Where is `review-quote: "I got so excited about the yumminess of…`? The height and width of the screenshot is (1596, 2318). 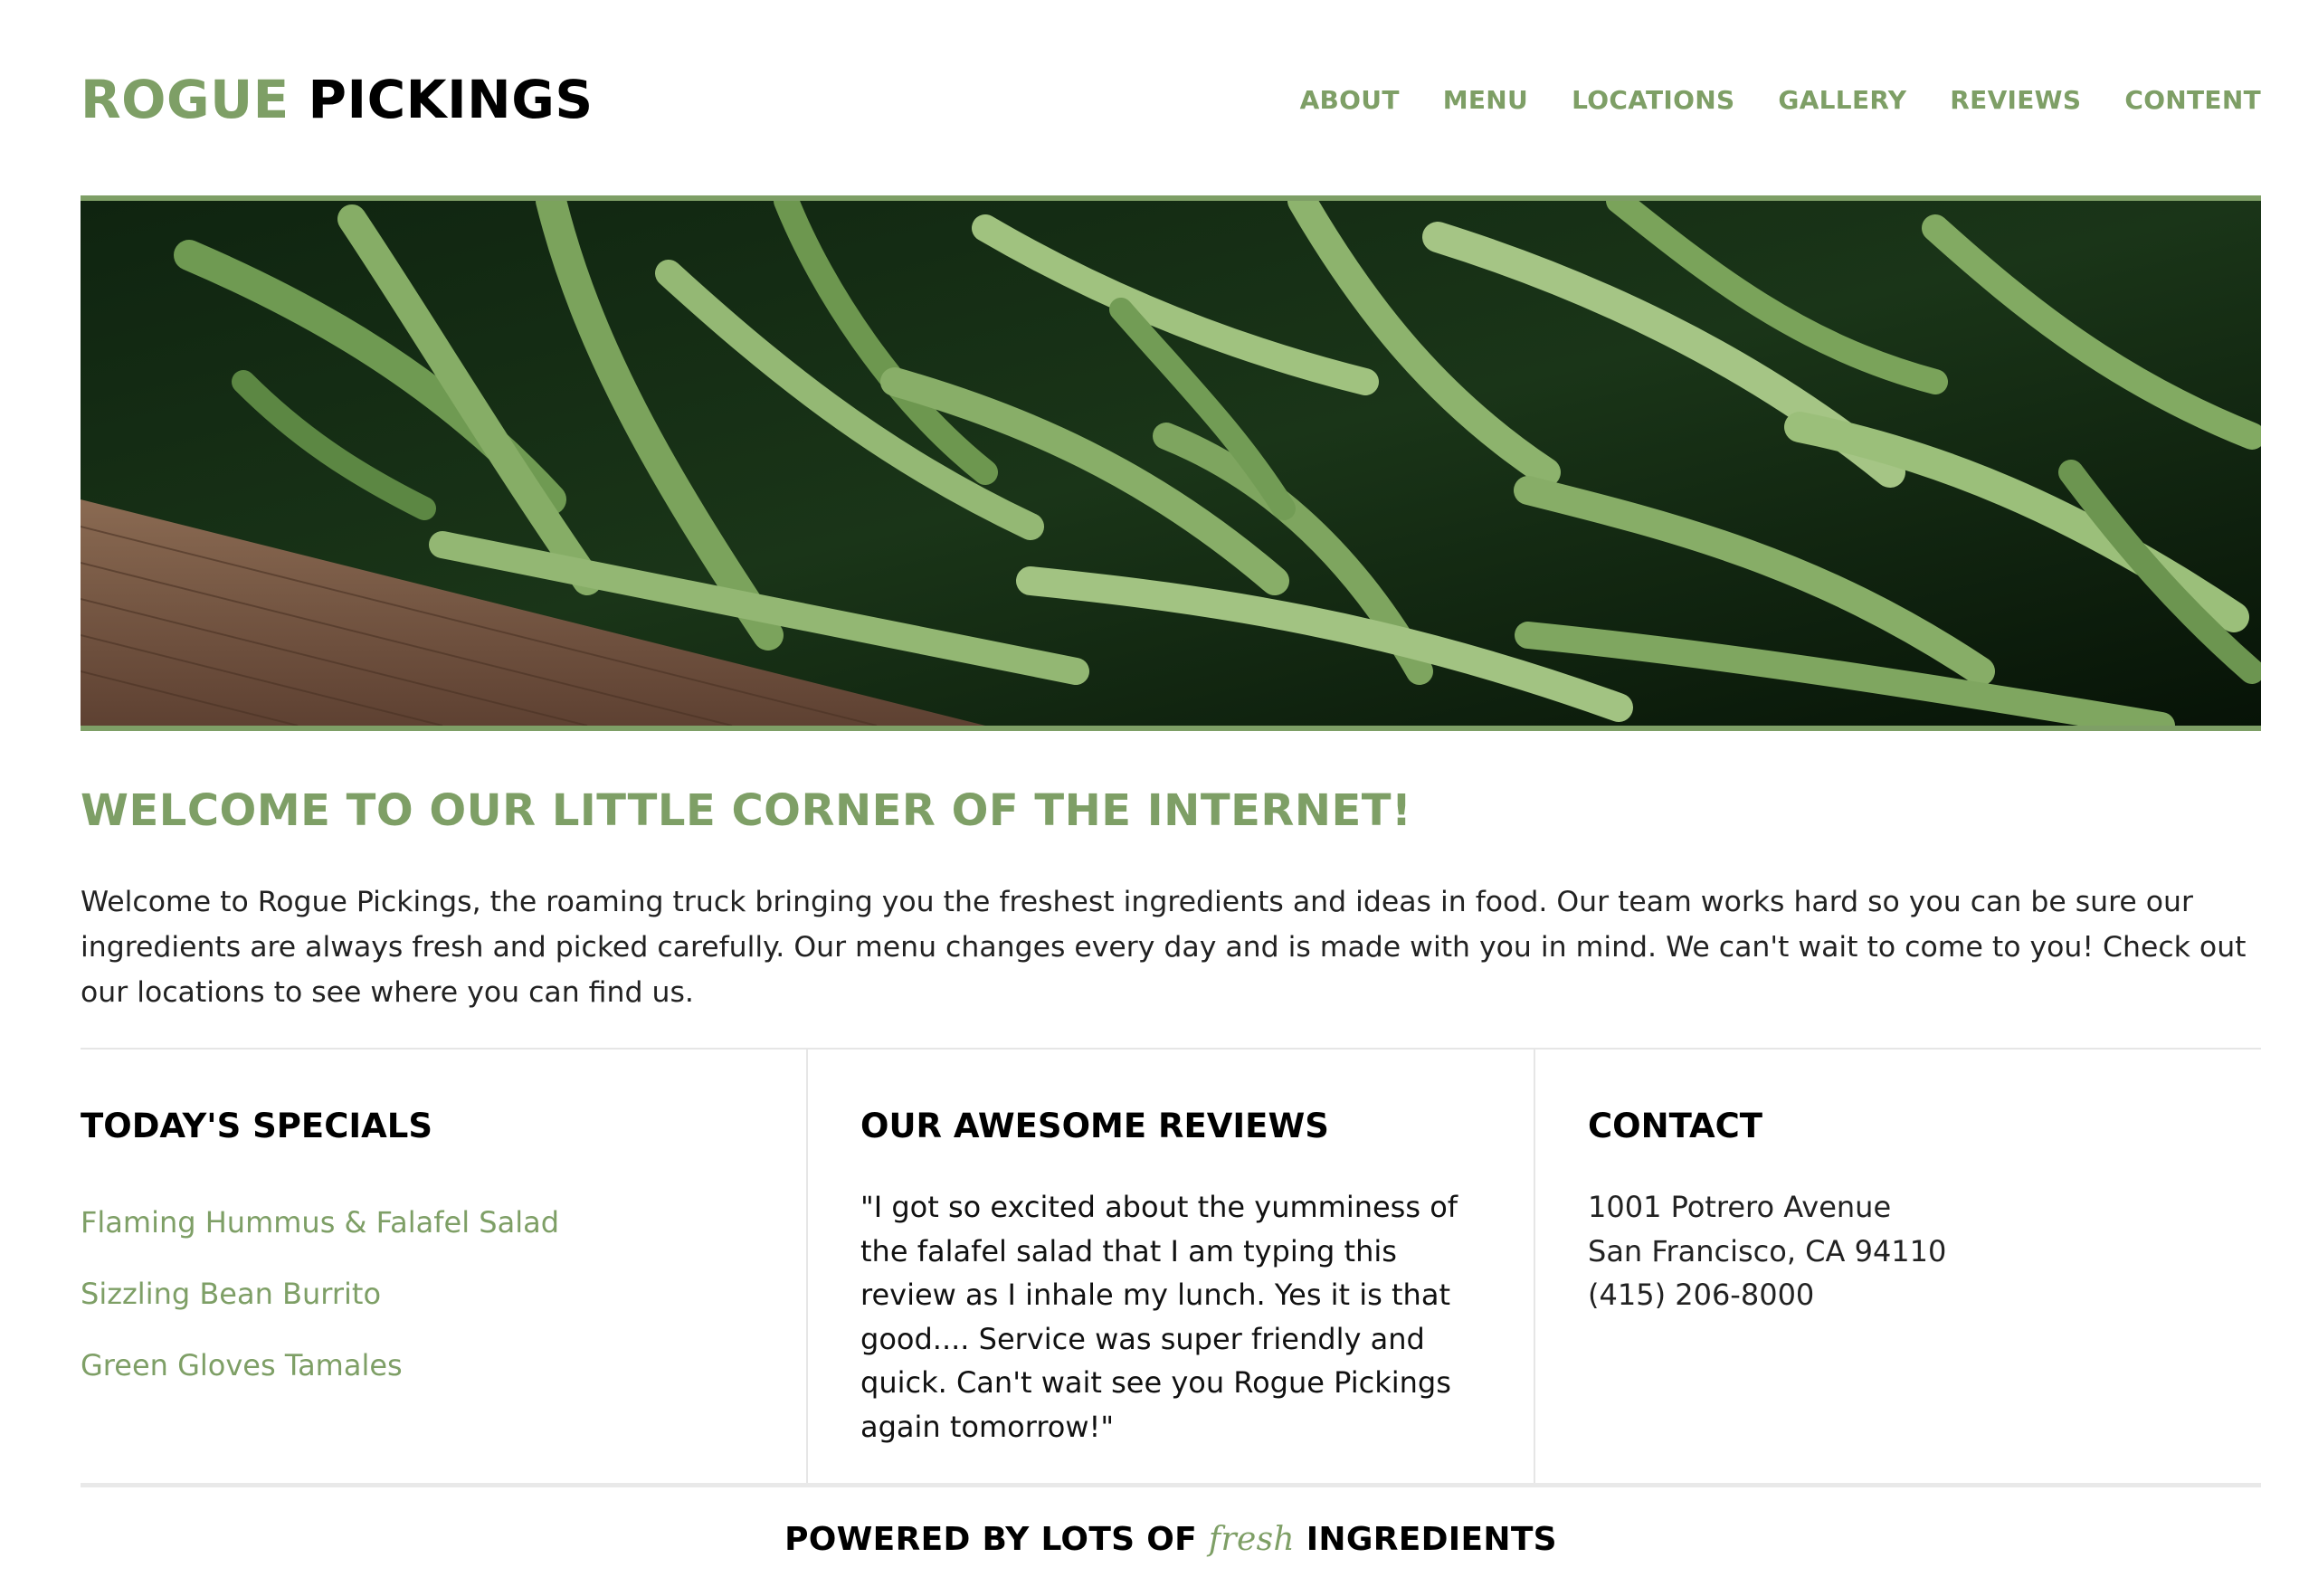
review-quote: "I got so excited about the yumminess of… is located at coordinates (1159, 1317).